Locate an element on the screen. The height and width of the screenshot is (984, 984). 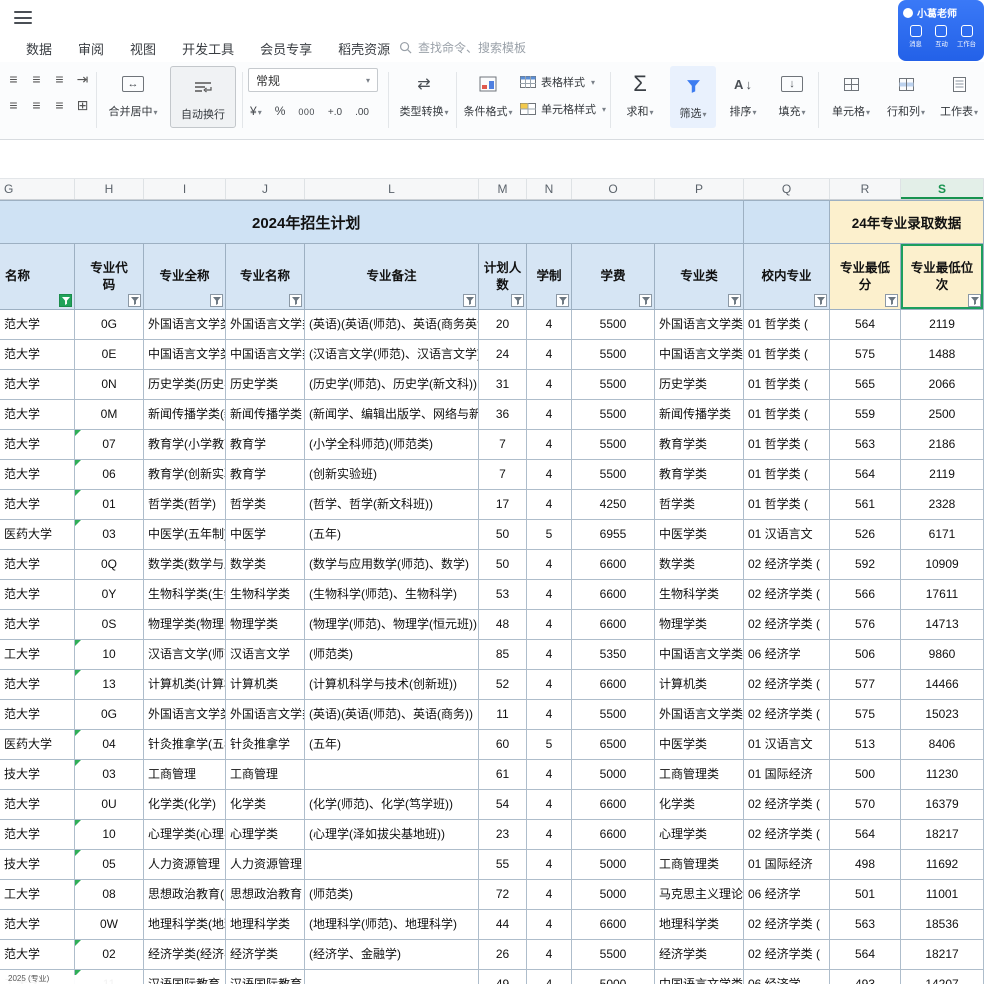
cell: 中医学 is located at coordinates (265, 535).